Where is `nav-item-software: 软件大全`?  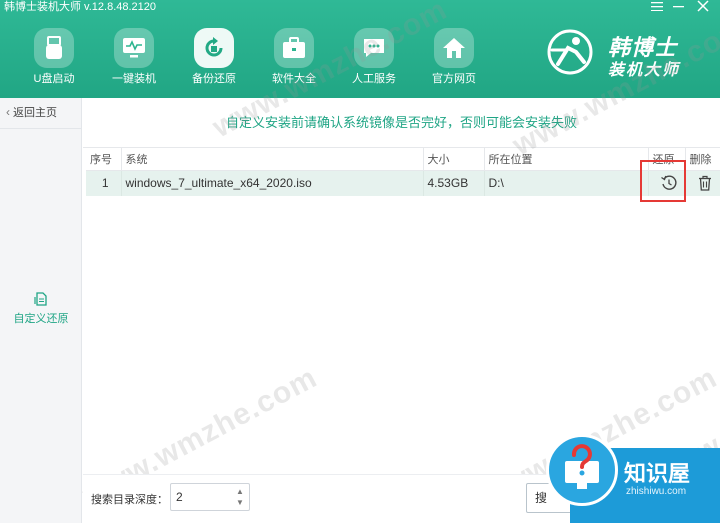 nav-item-software: 软件大全 is located at coordinates (294, 59).